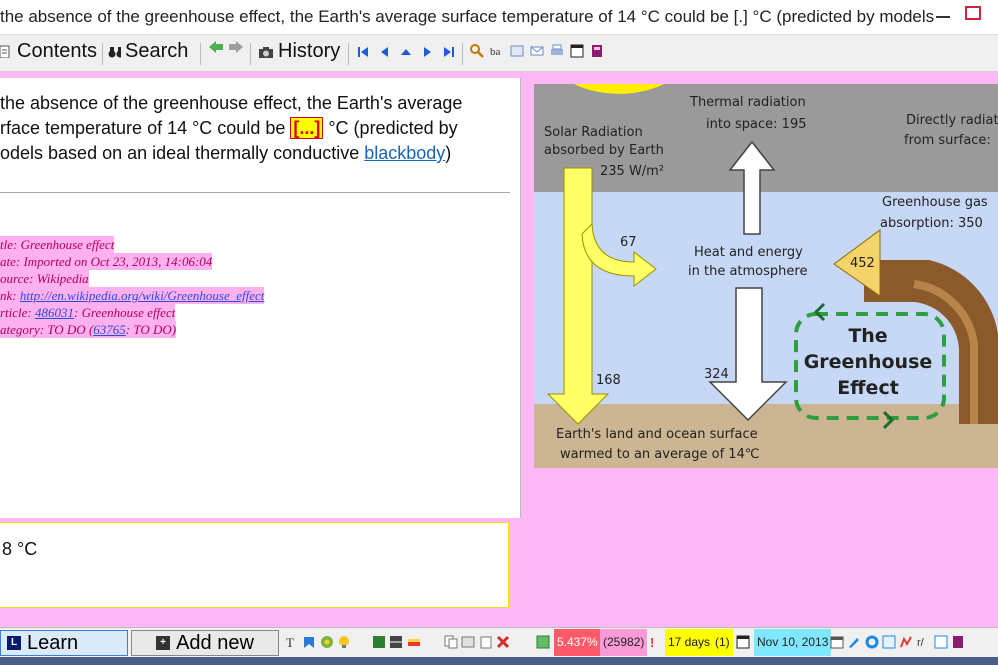  What do you see at coordinates (449, 52) in the screenshot?
I see `last-icon` at bounding box center [449, 52].